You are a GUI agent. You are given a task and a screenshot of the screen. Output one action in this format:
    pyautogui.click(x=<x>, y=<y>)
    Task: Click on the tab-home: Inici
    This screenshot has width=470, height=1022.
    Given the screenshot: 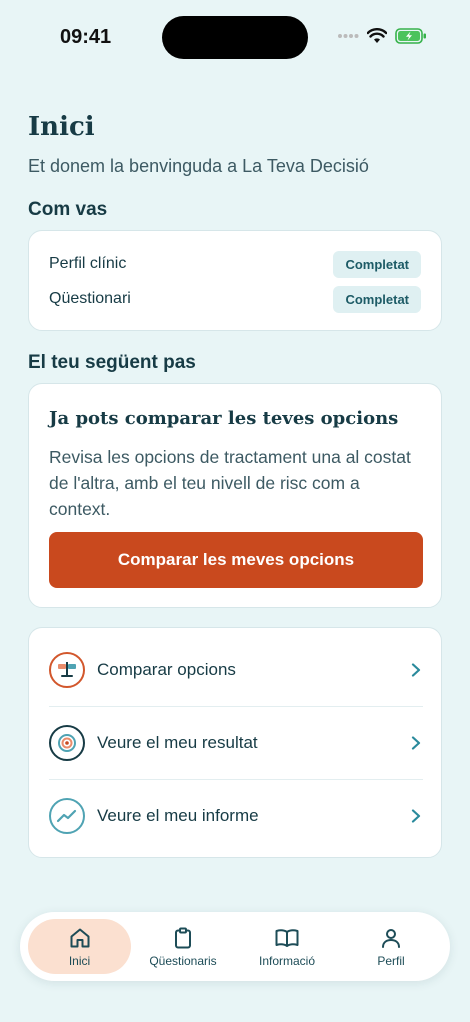 What is the action you would take?
    pyautogui.click(x=79, y=946)
    